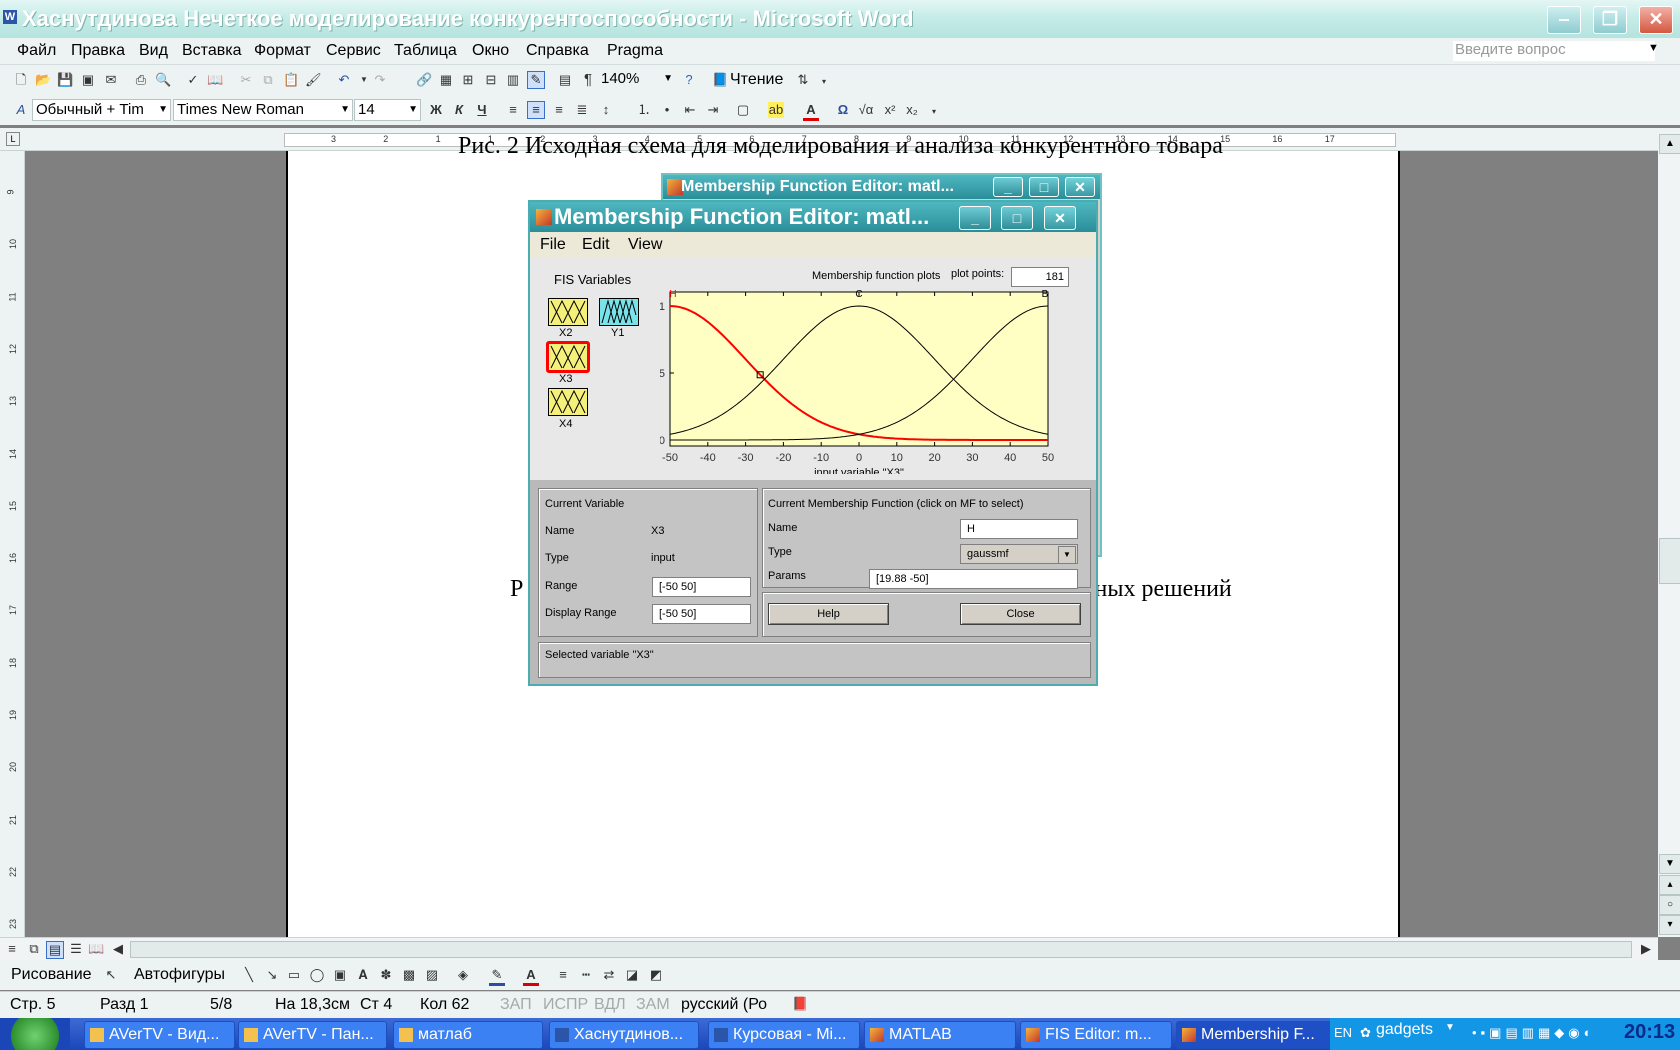 This screenshot has height=1050, width=1680. I want to click on subscript-icon: x₂, so click(912, 110).